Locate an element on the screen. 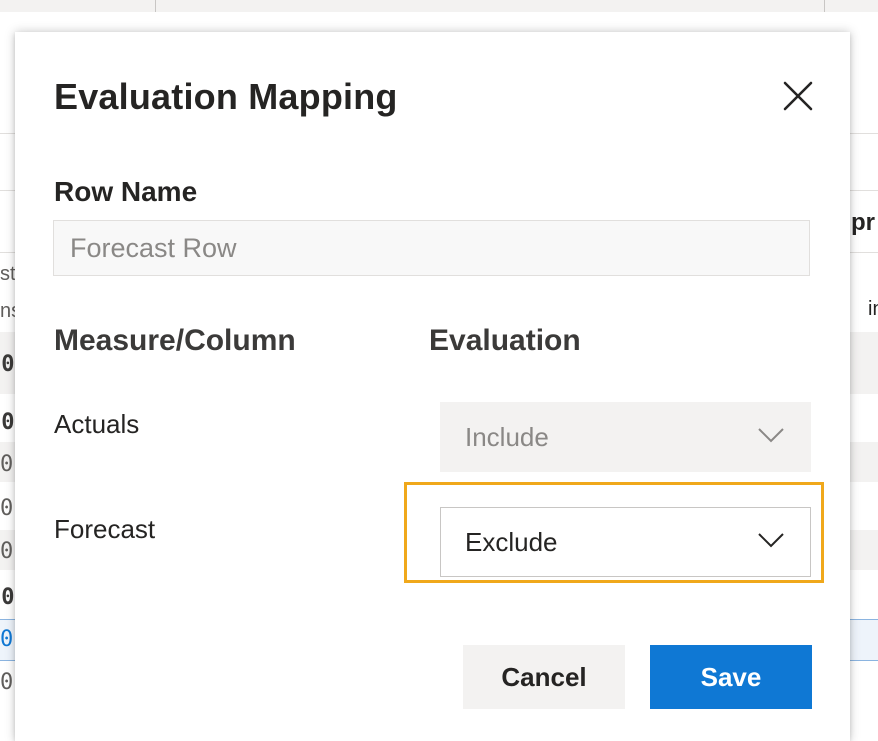 This screenshot has height=741, width=878. evaluation-dropdown-forecast: Exclude is located at coordinates (625, 542).